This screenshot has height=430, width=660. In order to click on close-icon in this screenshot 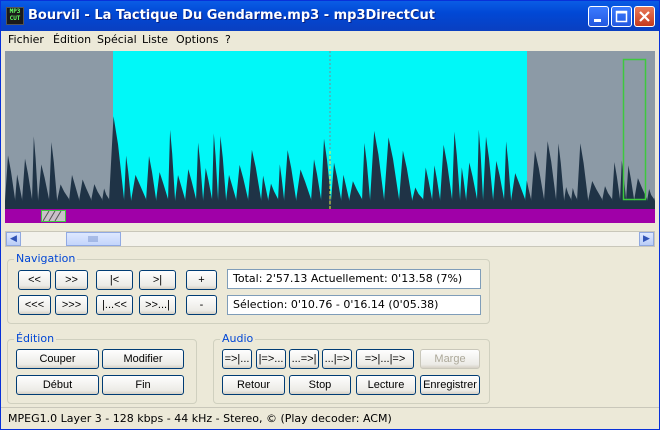, I will do `click(644, 16)`.